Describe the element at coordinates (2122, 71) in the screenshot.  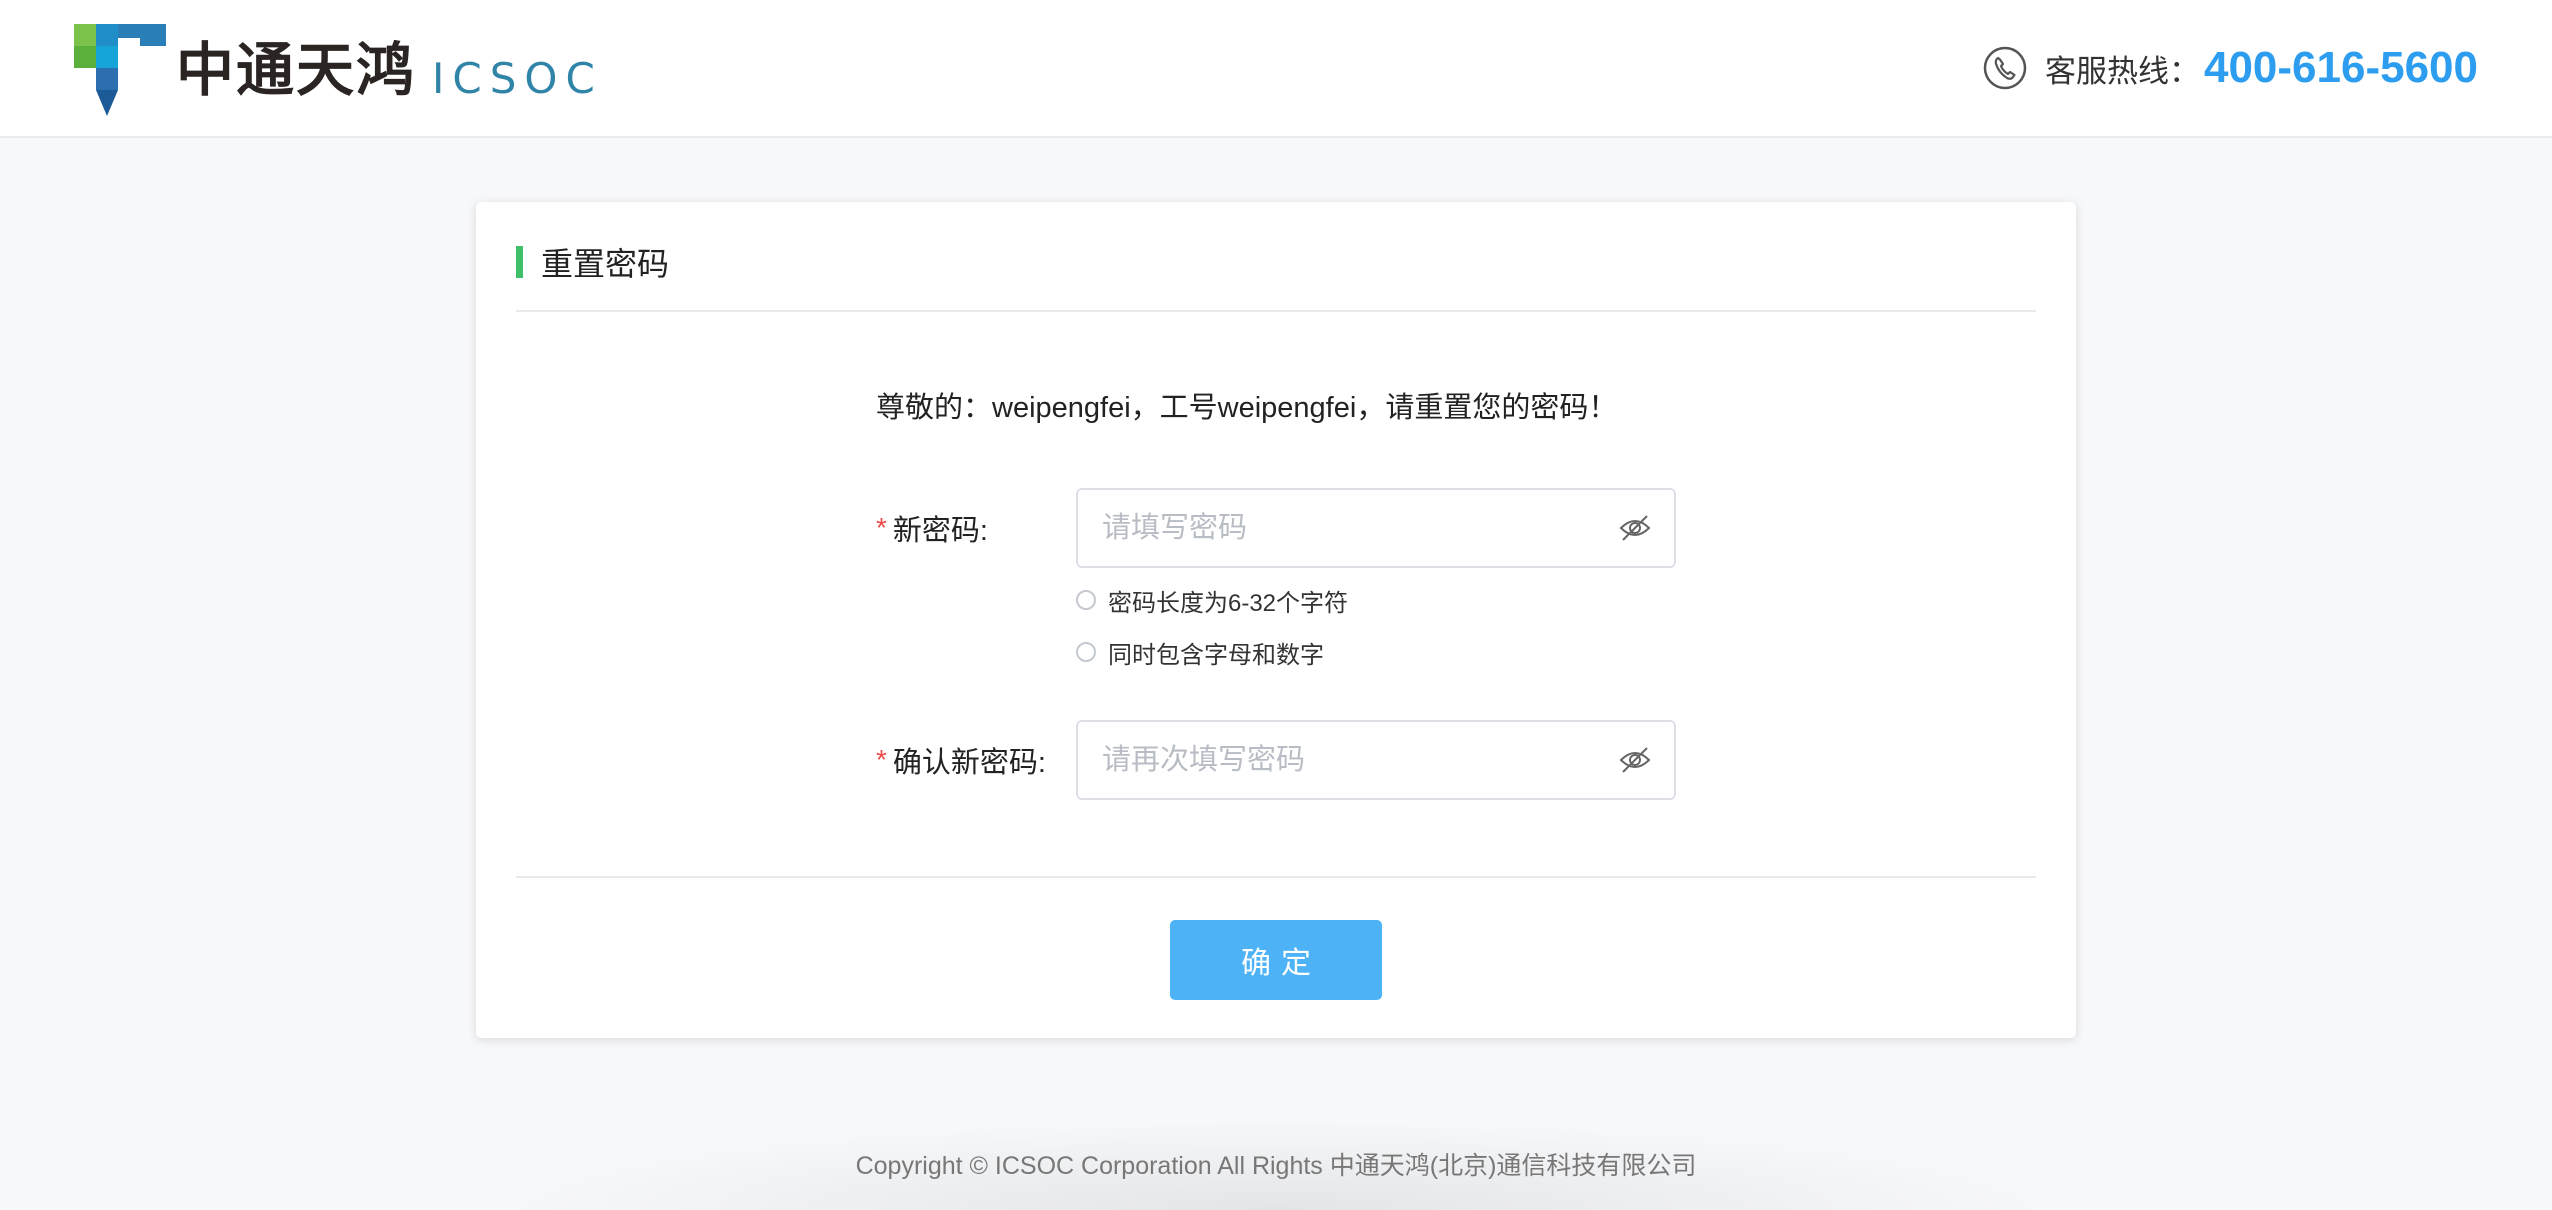
I see `hotline-label: 客服热线：` at that location.